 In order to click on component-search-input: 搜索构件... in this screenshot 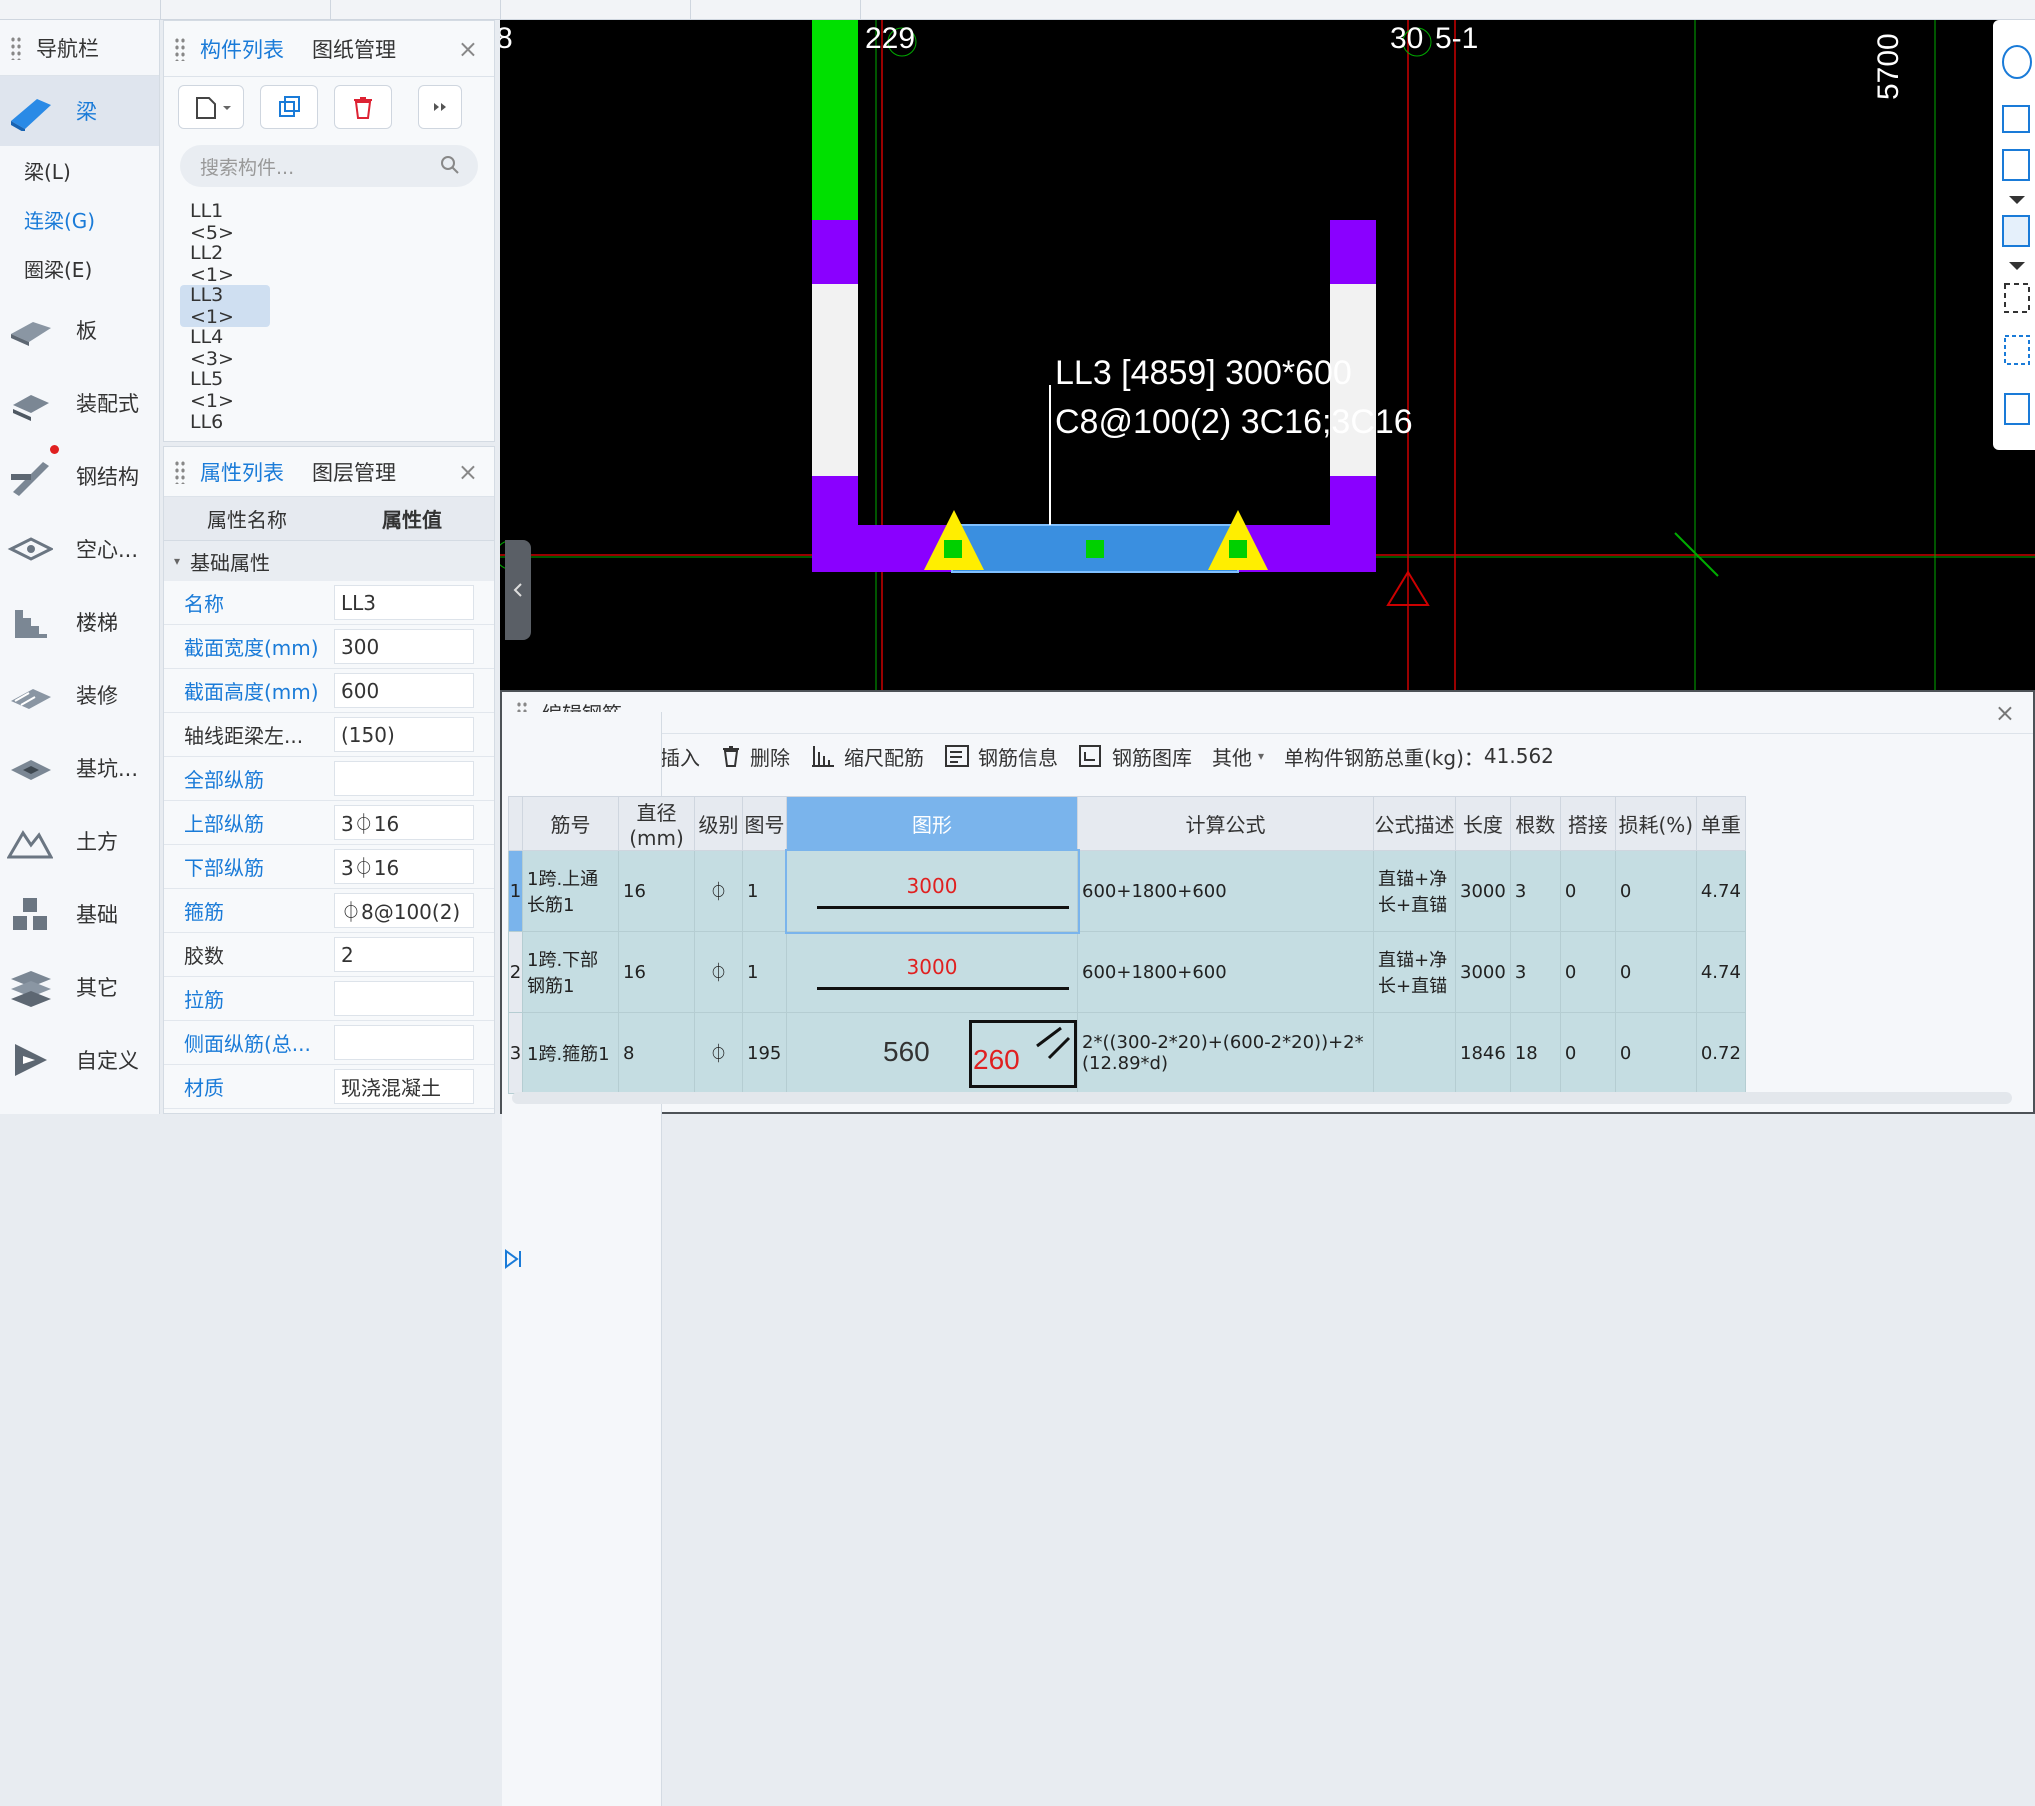, I will do `click(329, 166)`.